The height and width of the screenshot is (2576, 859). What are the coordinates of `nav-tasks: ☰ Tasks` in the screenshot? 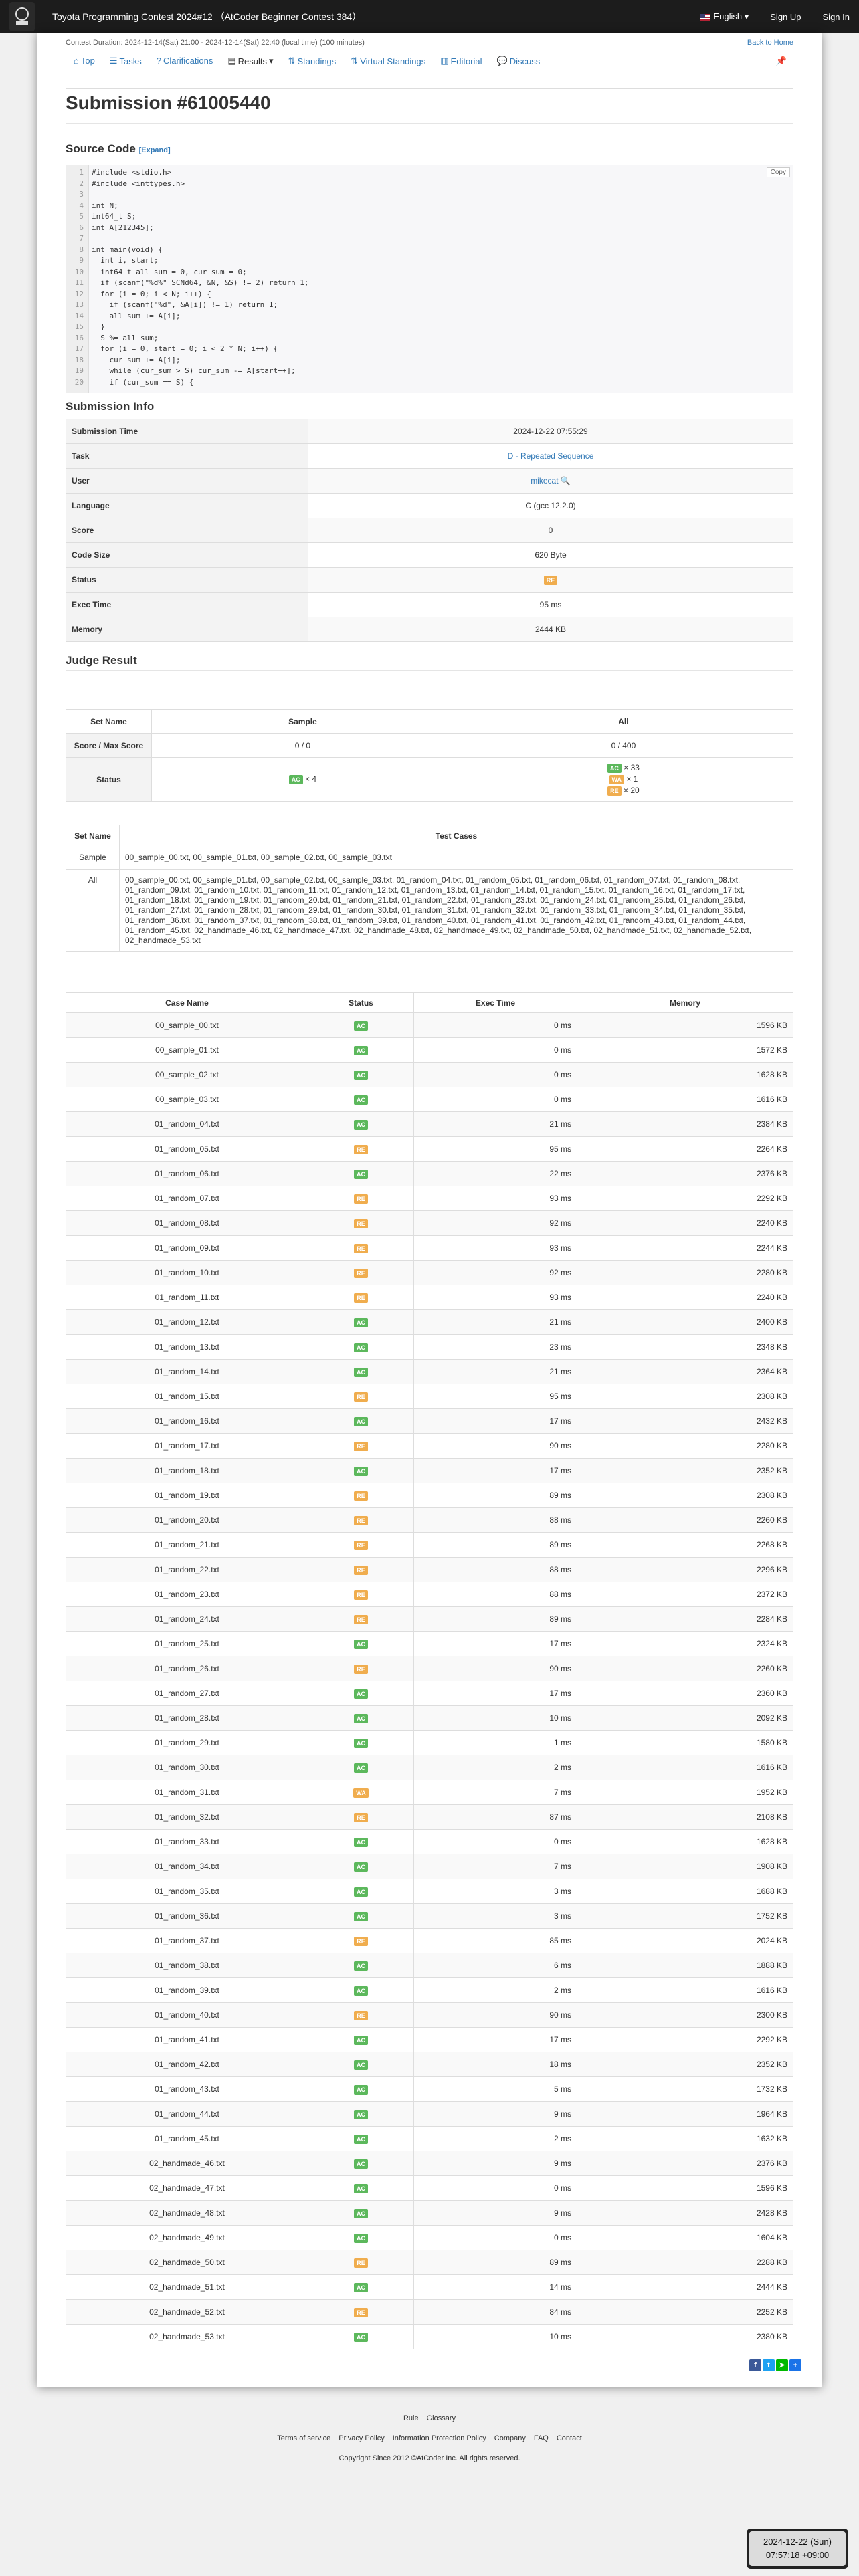 It's located at (126, 61).